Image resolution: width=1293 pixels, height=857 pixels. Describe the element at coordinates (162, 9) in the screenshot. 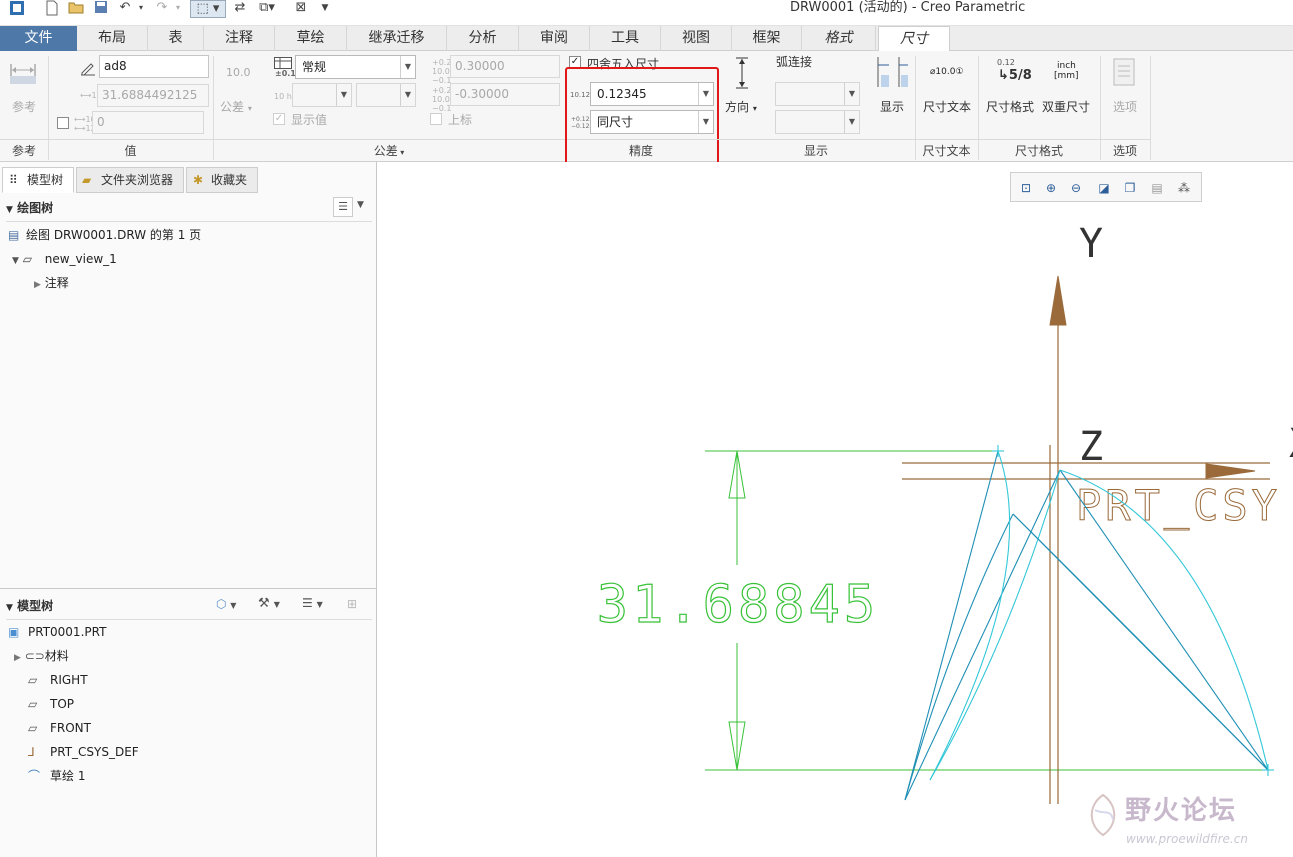

I see `redo-icon: ↷` at that location.